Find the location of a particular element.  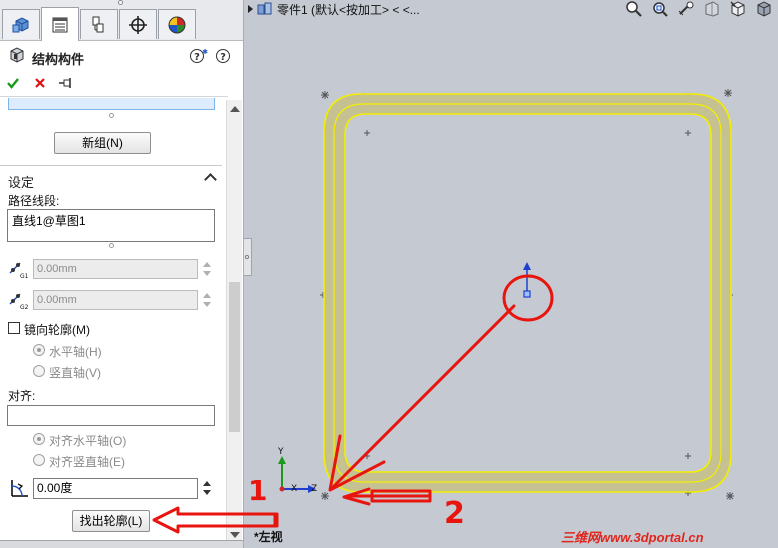

page-title: 结构构件 is located at coordinates (58, 59).